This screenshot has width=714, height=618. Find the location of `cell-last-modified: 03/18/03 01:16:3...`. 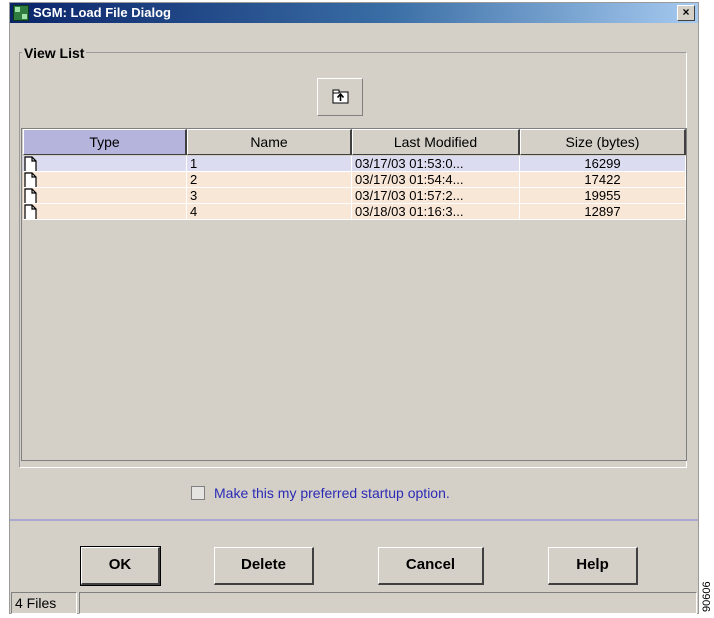

cell-last-modified: 03/18/03 01:16:3... is located at coordinates (436, 212).